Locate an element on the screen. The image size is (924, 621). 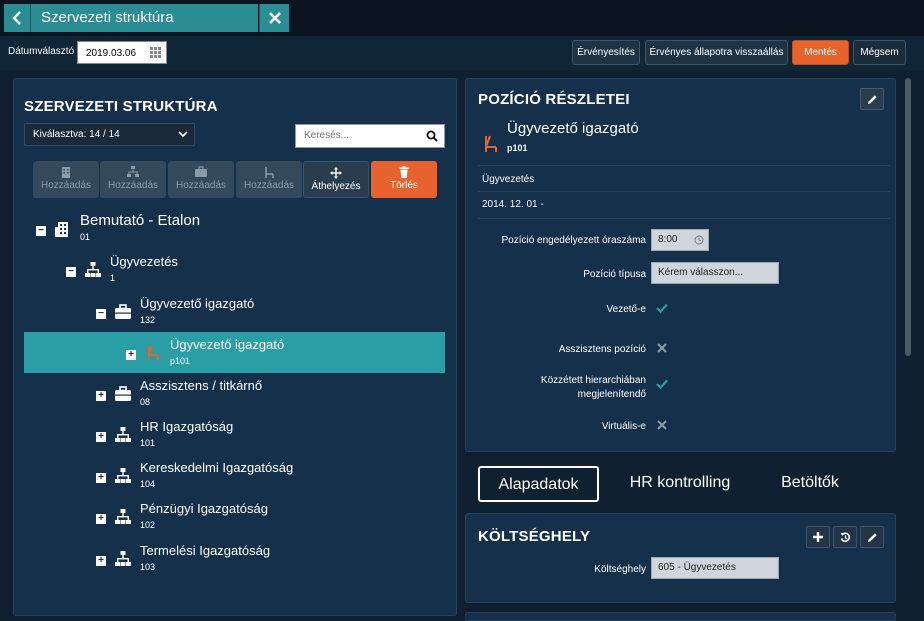
tab-basic-data: Alapadatok is located at coordinates (538, 484).